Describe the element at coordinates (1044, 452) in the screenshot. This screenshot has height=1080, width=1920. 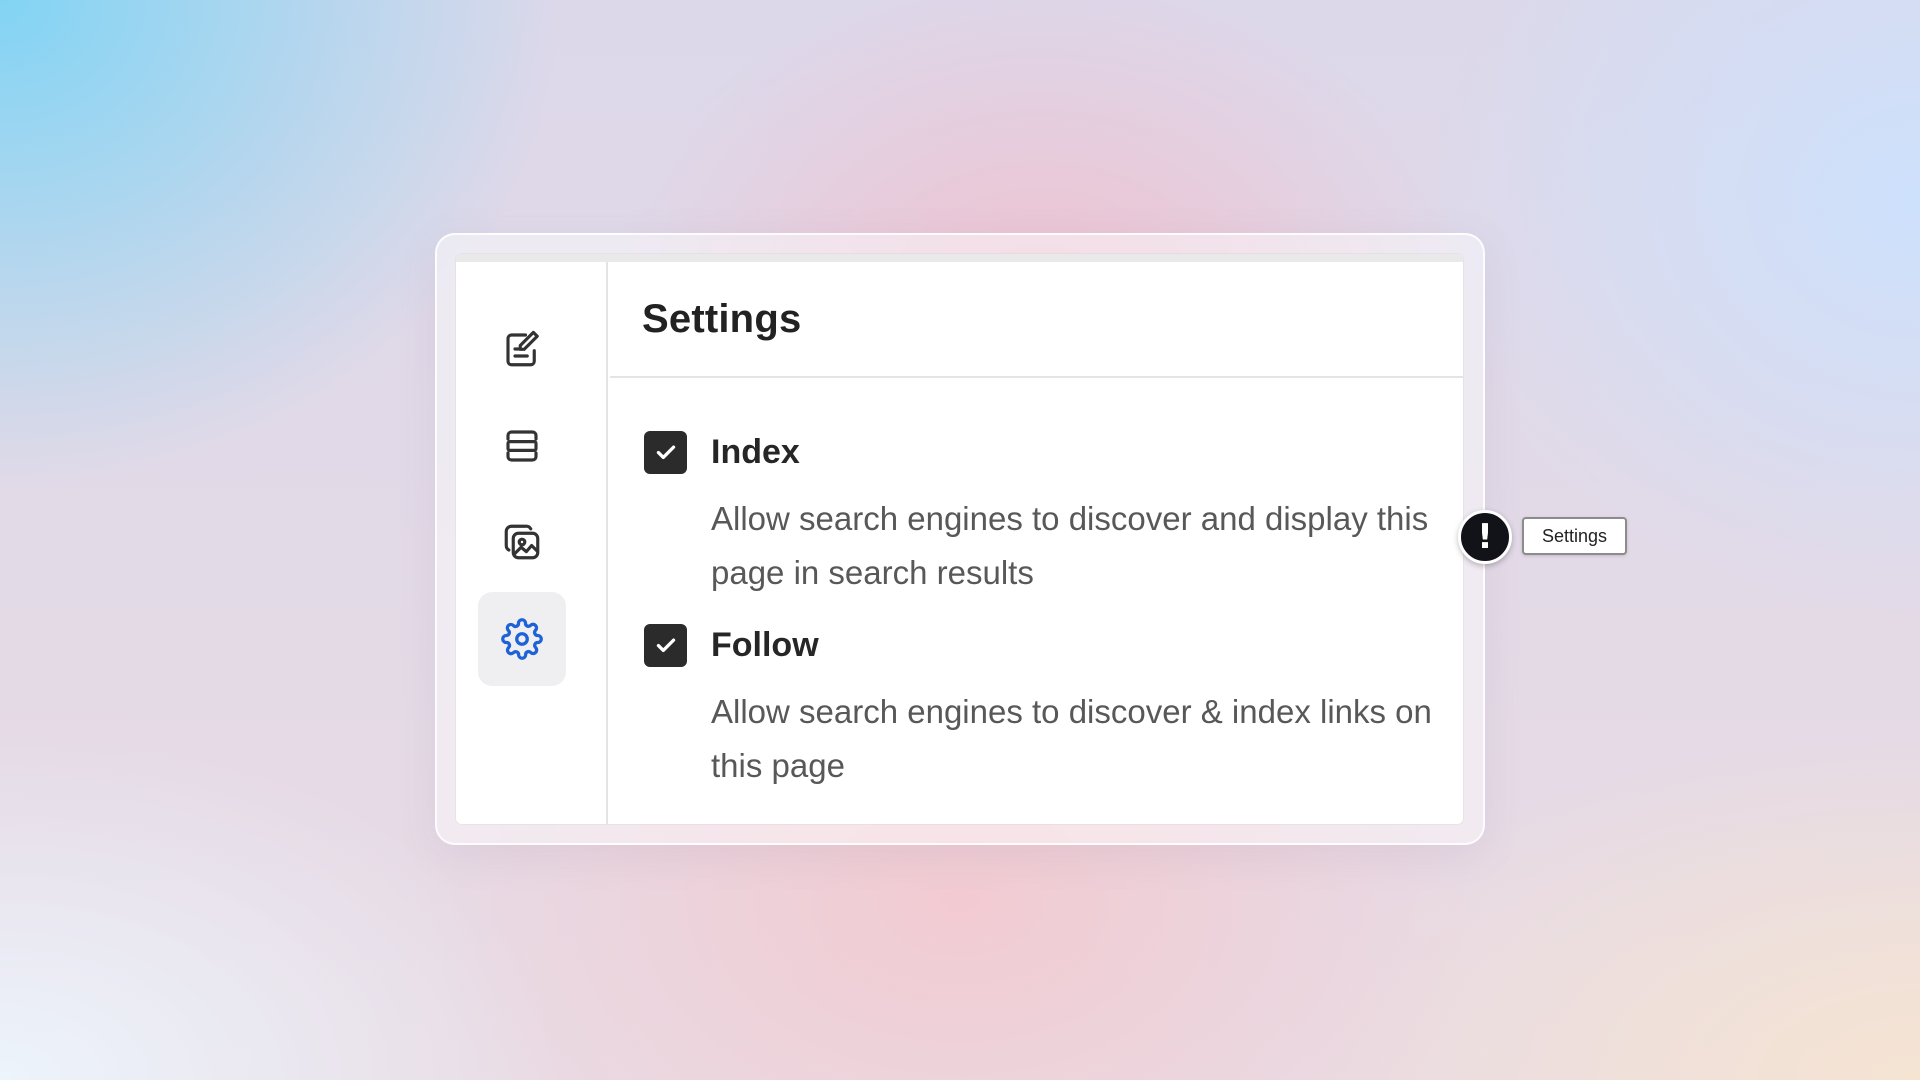
I see `option-index-row: Index` at that location.